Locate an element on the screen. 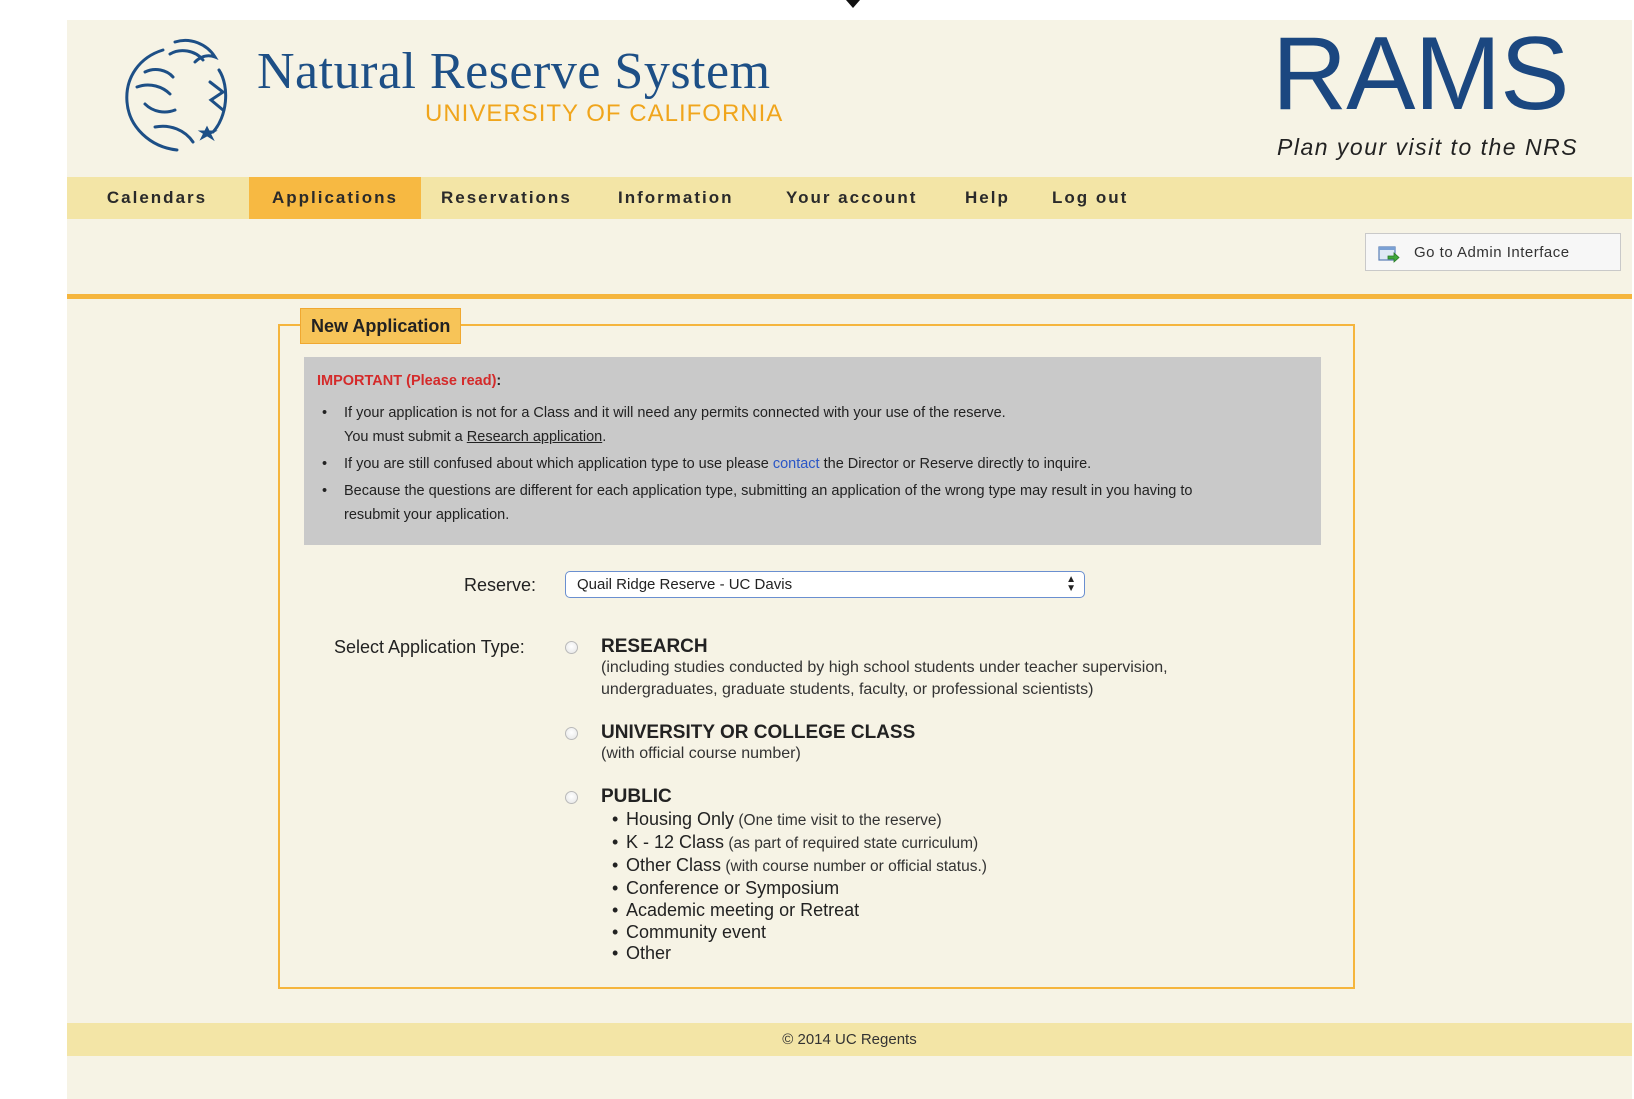 Image resolution: width=1634 pixels, height=1099 pixels. admin-go-icon is located at coordinates (1389, 254).